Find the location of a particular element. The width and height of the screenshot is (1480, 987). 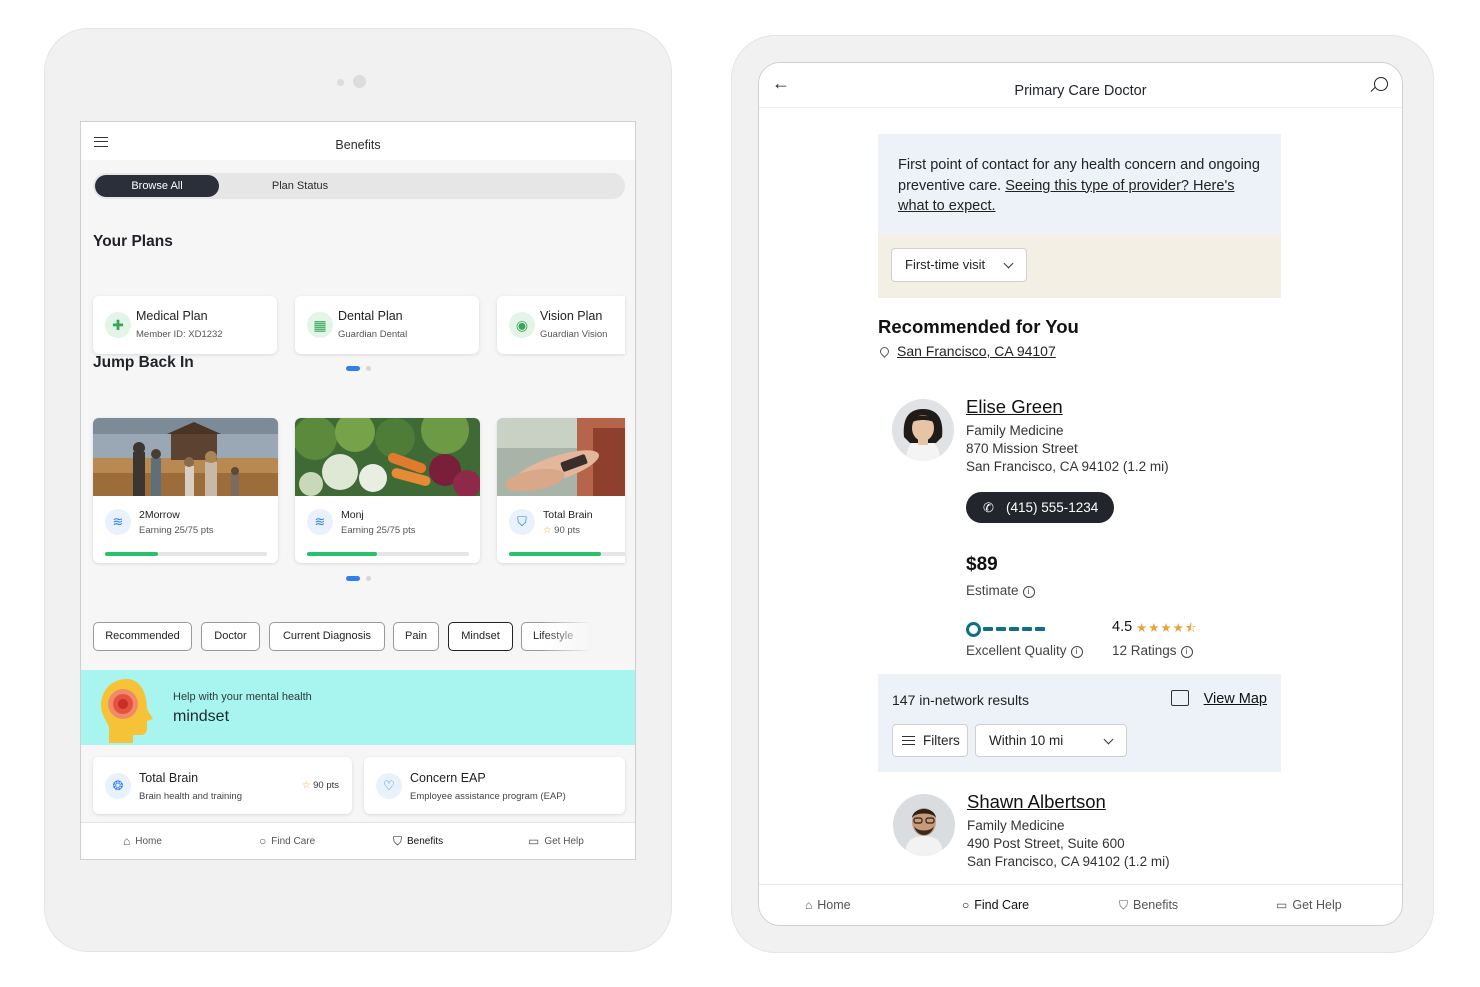

program-points: ☆ 90 pts is located at coordinates (561, 530).